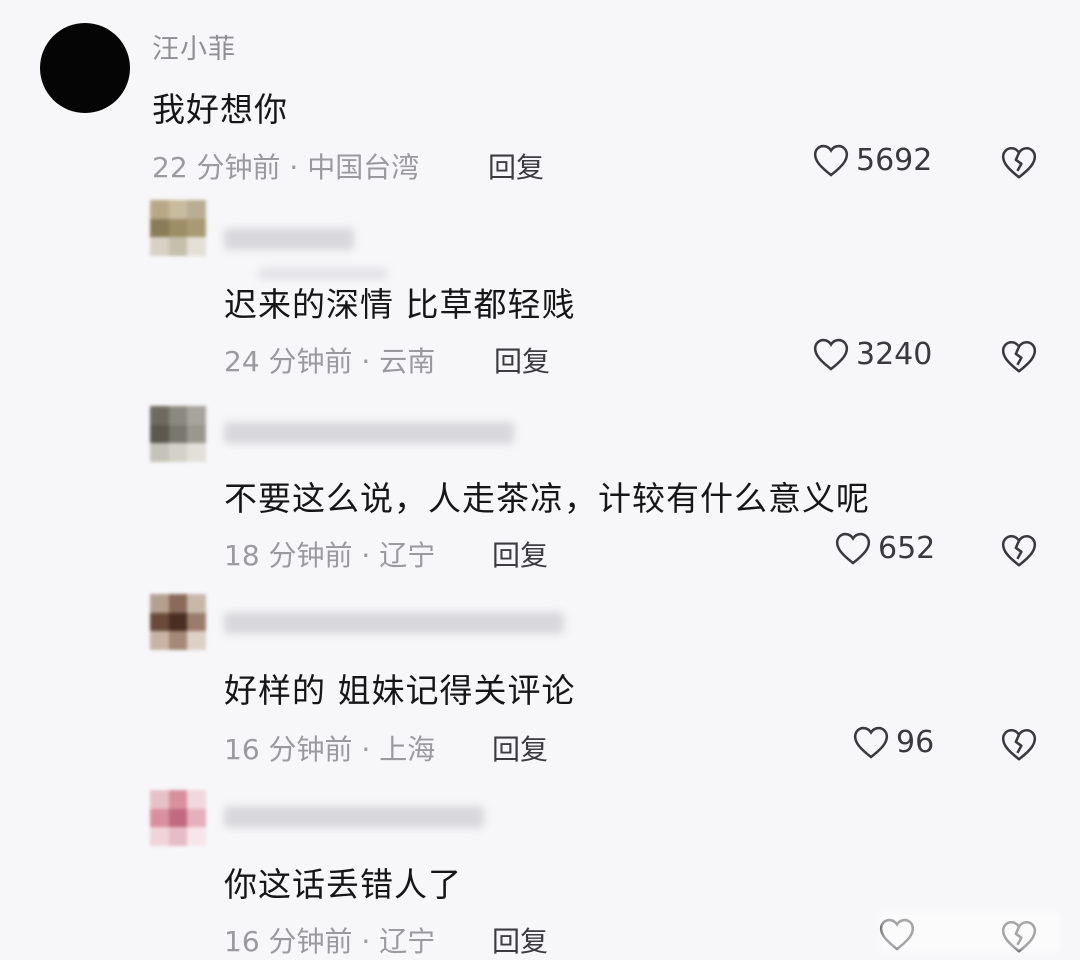 The height and width of the screenshot is (960, 1080). I want to click on comment-meta: 22 分钟前 · 中国台湾, so click(286, 167).